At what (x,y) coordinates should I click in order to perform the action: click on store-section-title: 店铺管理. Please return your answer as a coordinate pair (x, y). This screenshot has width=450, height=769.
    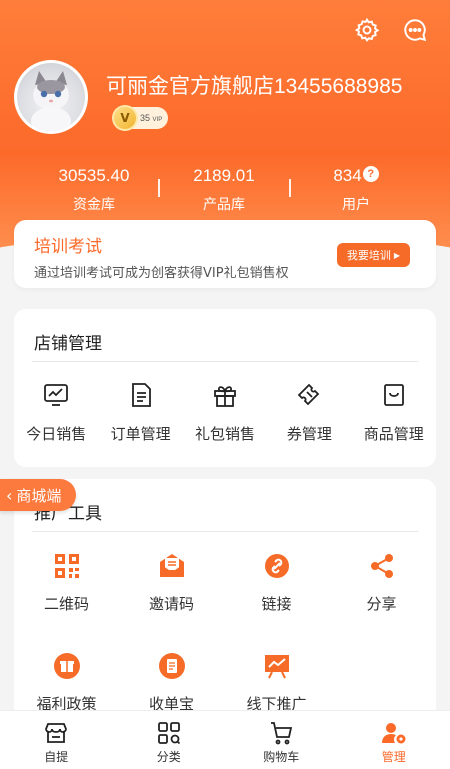
    Looking at the image, I should click on (68, 344).